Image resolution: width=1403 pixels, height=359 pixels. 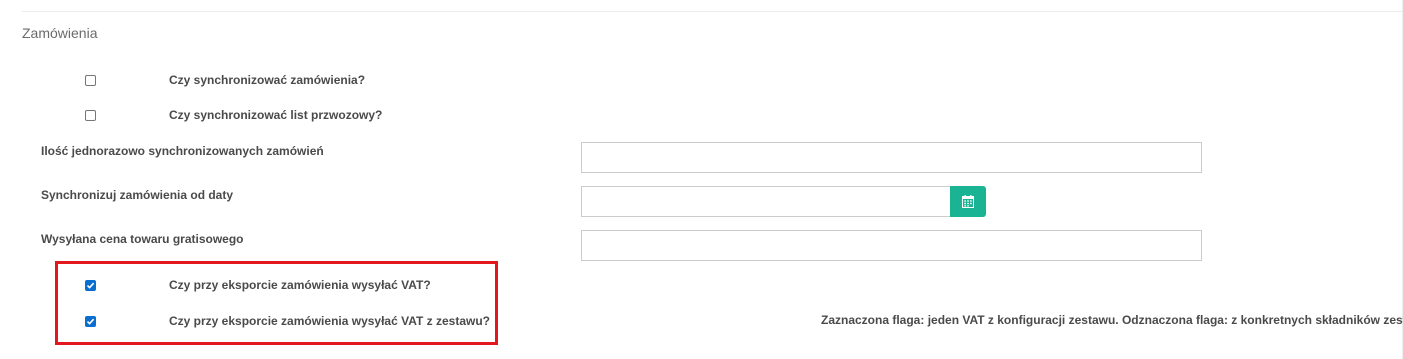 What do you see at coordinates (267, 80) in the screenshot?
I see `sync-orders-label: Czy synchronizować zamówienia?` at bounding box center [267, 80].